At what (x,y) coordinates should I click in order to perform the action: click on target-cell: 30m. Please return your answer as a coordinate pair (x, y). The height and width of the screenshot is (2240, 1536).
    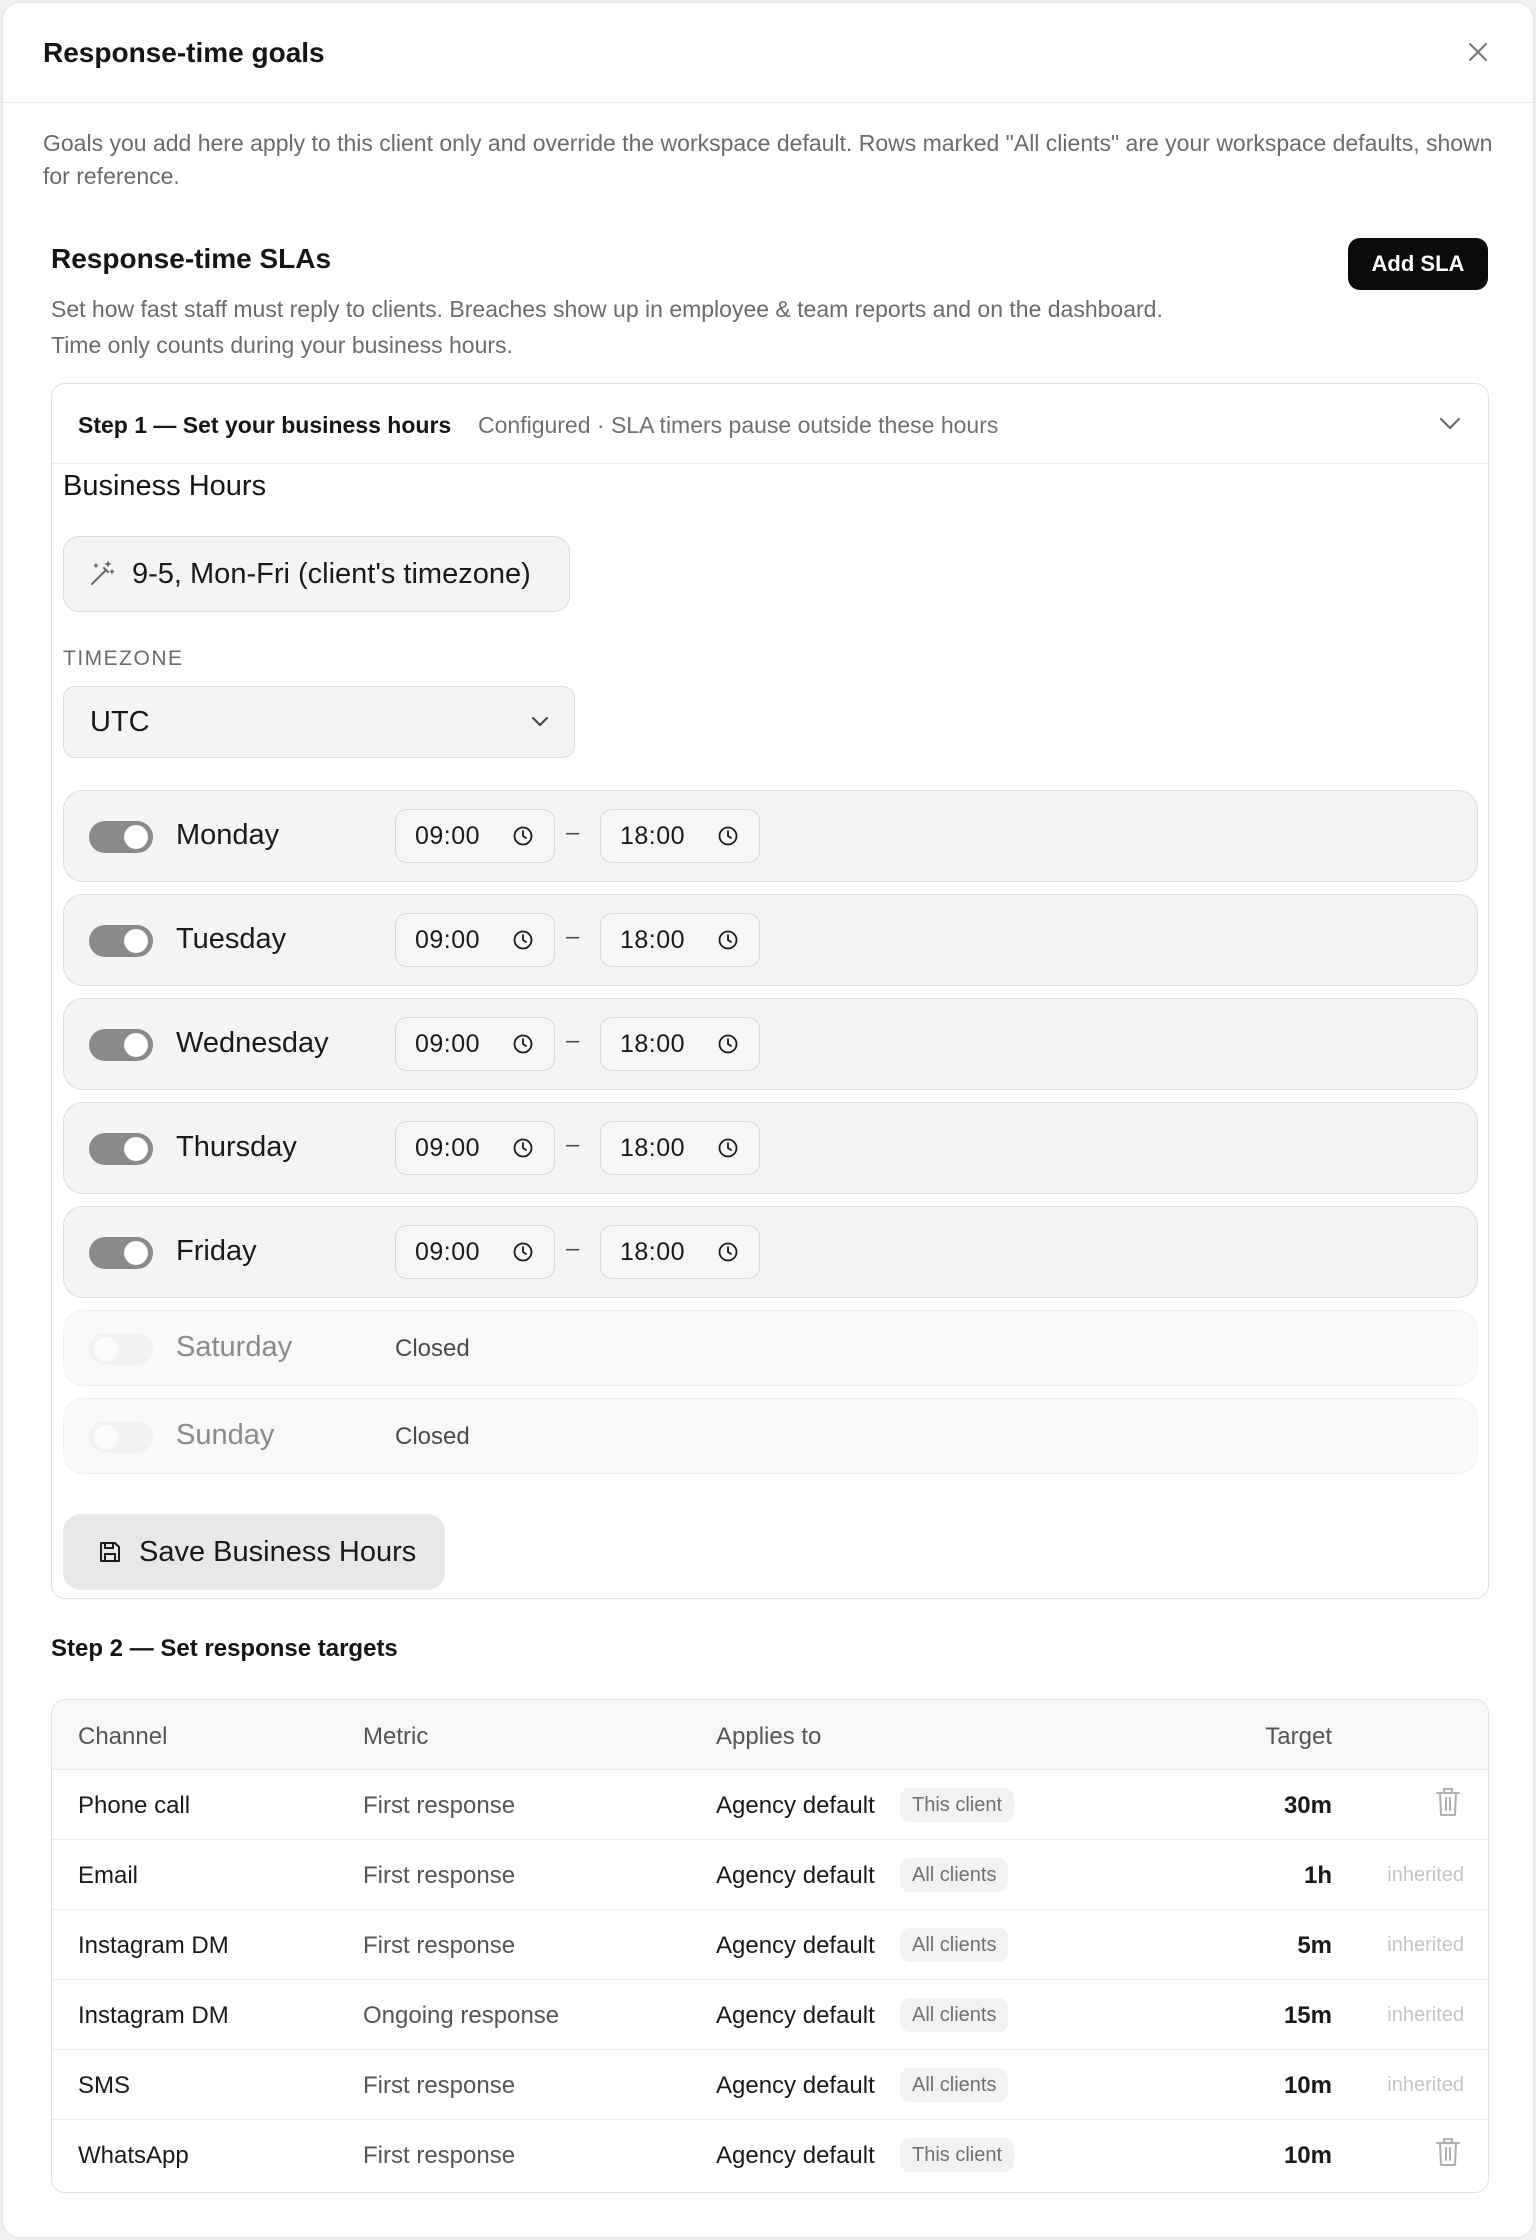
    Looking at the image, I should click on (1307, 1805).